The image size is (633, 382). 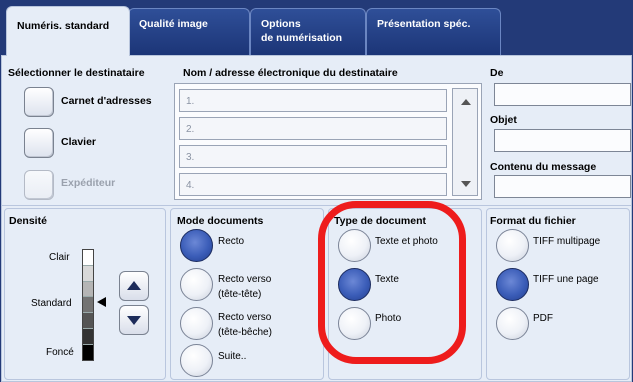 I want to click on type-photo-label: Photo, so click(x=388, y=318).